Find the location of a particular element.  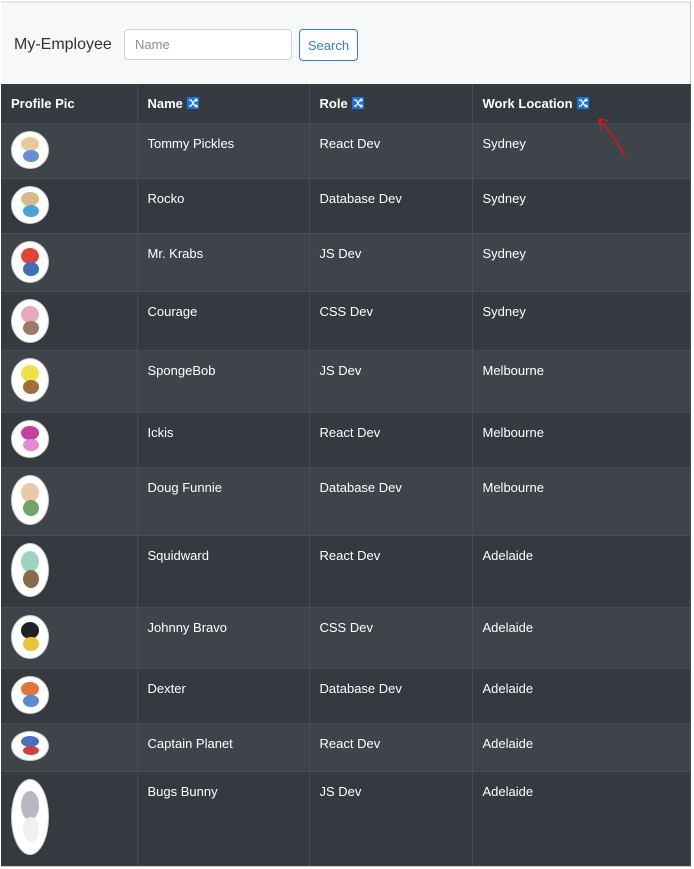

name-cell: Squidward is located at coordinates (223, 570).